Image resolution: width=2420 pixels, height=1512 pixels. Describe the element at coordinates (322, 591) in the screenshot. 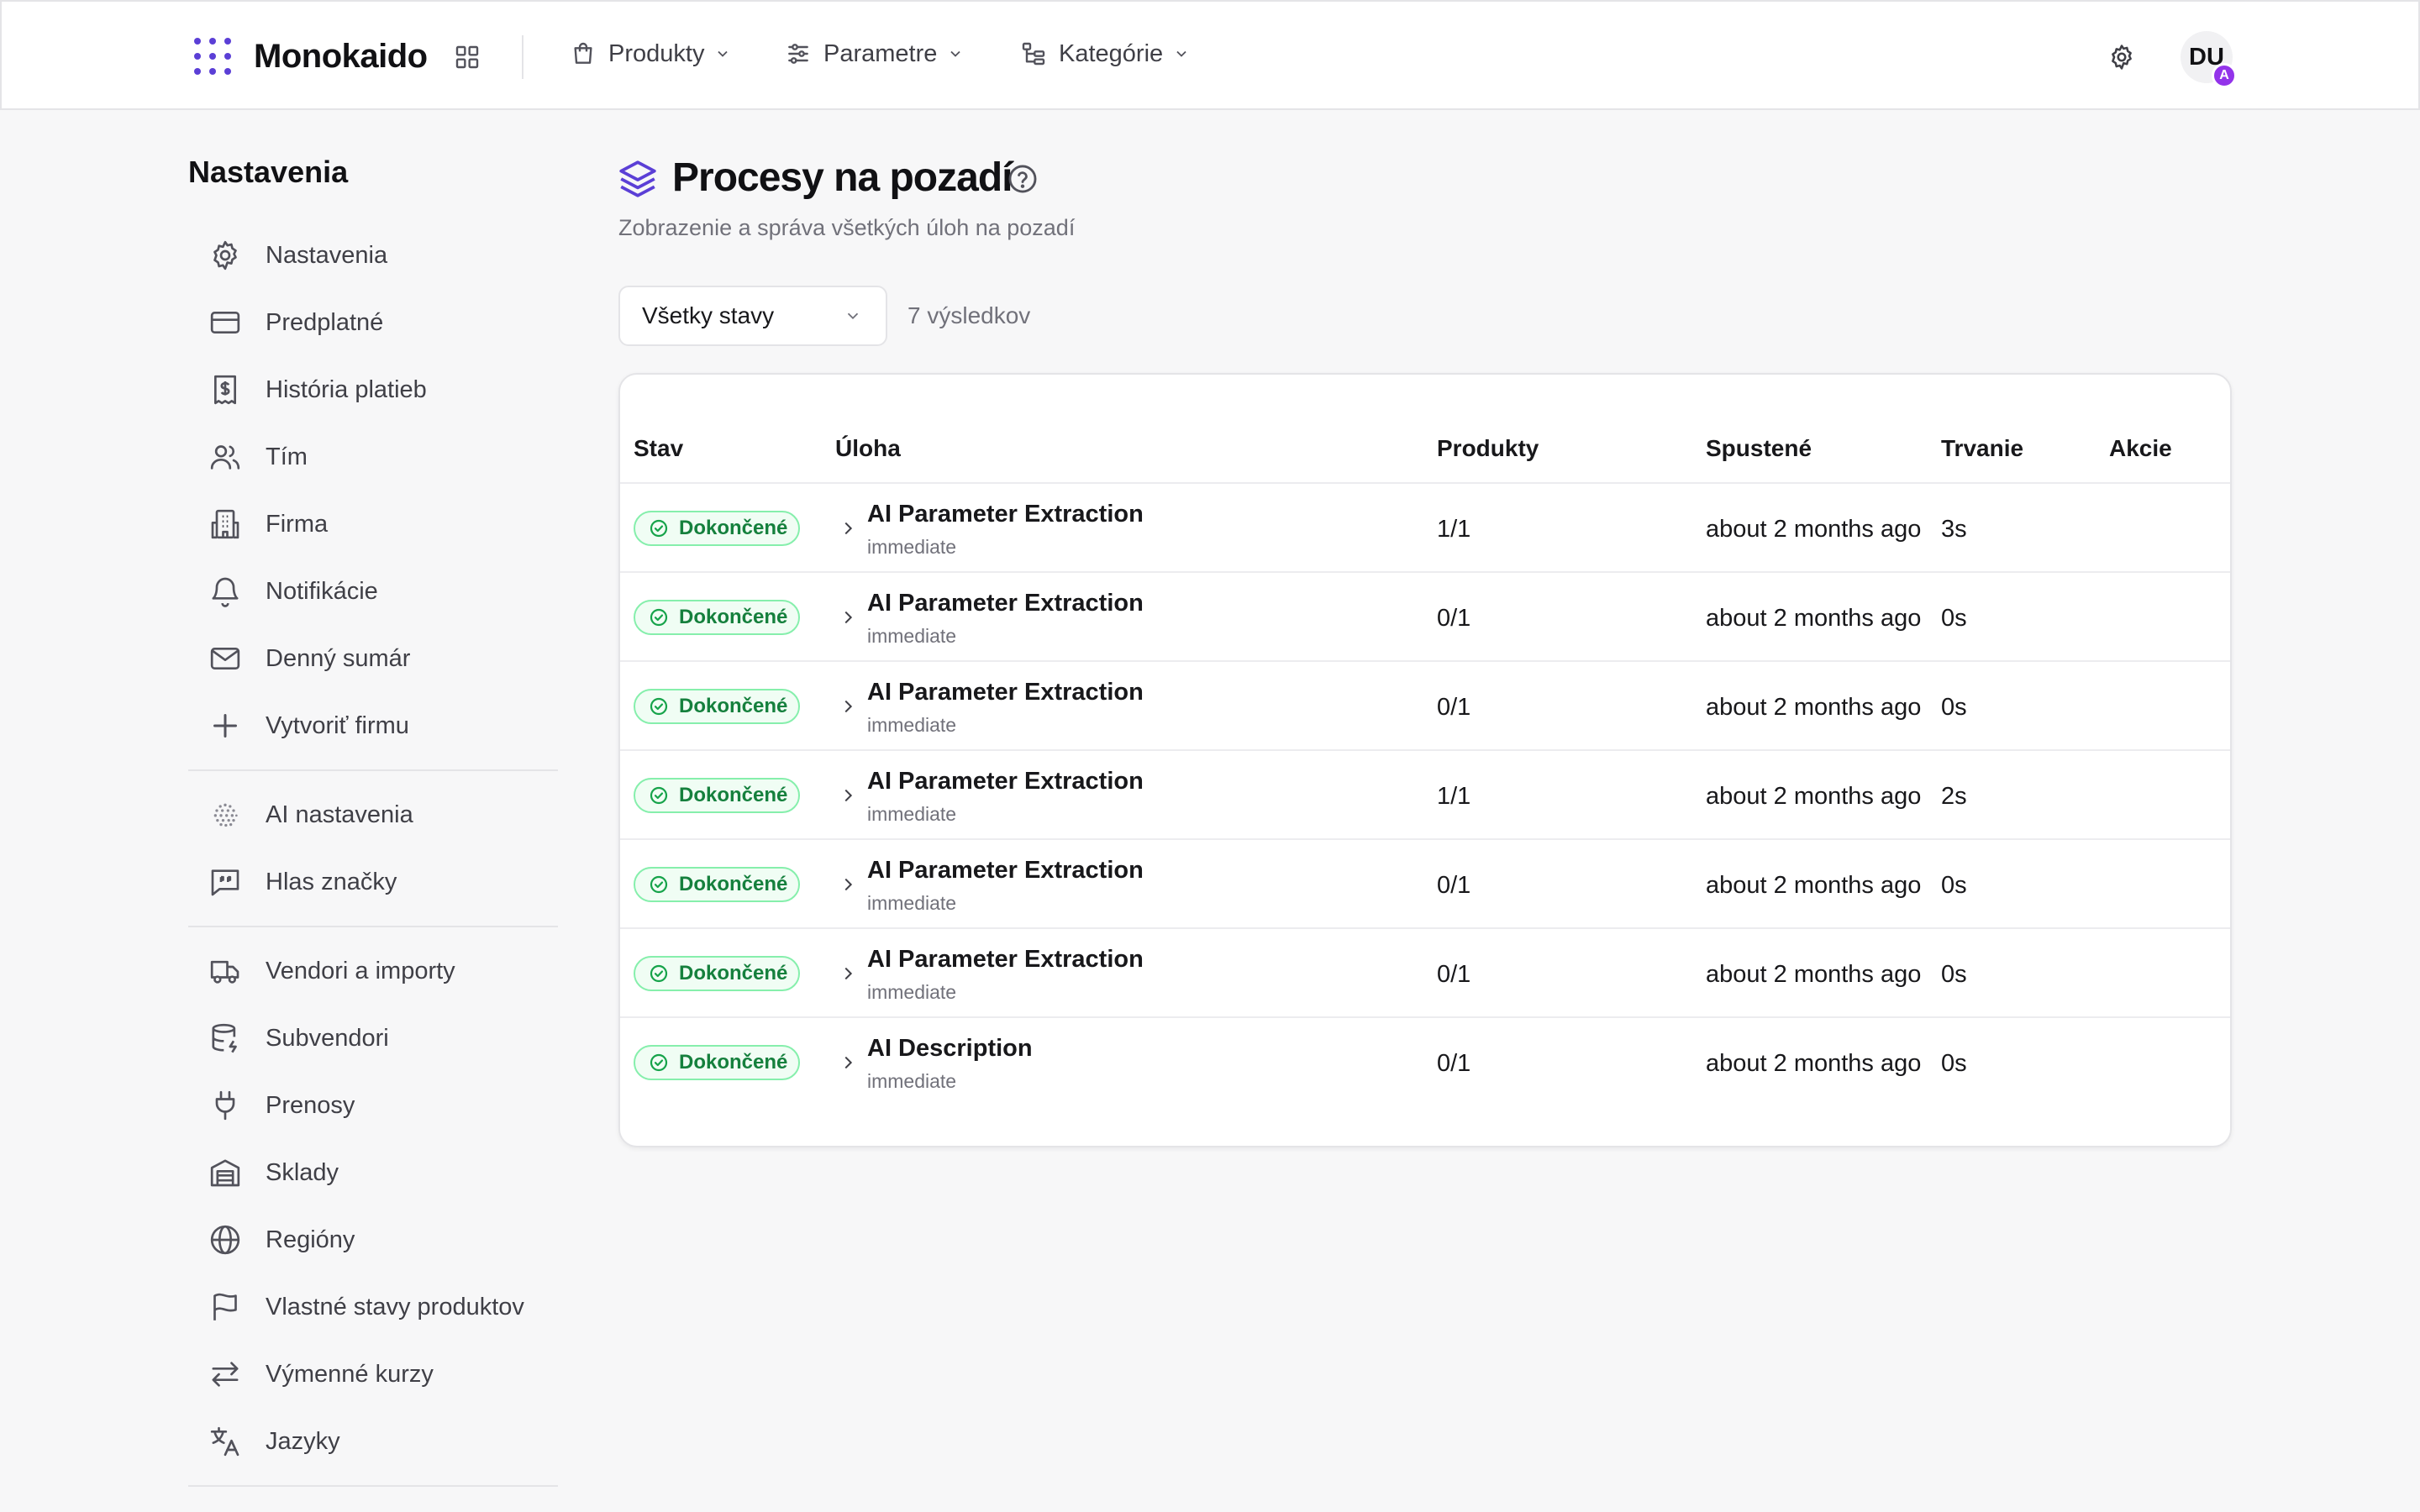

I see `sidebar-item-label: Notifikácie` at that location.